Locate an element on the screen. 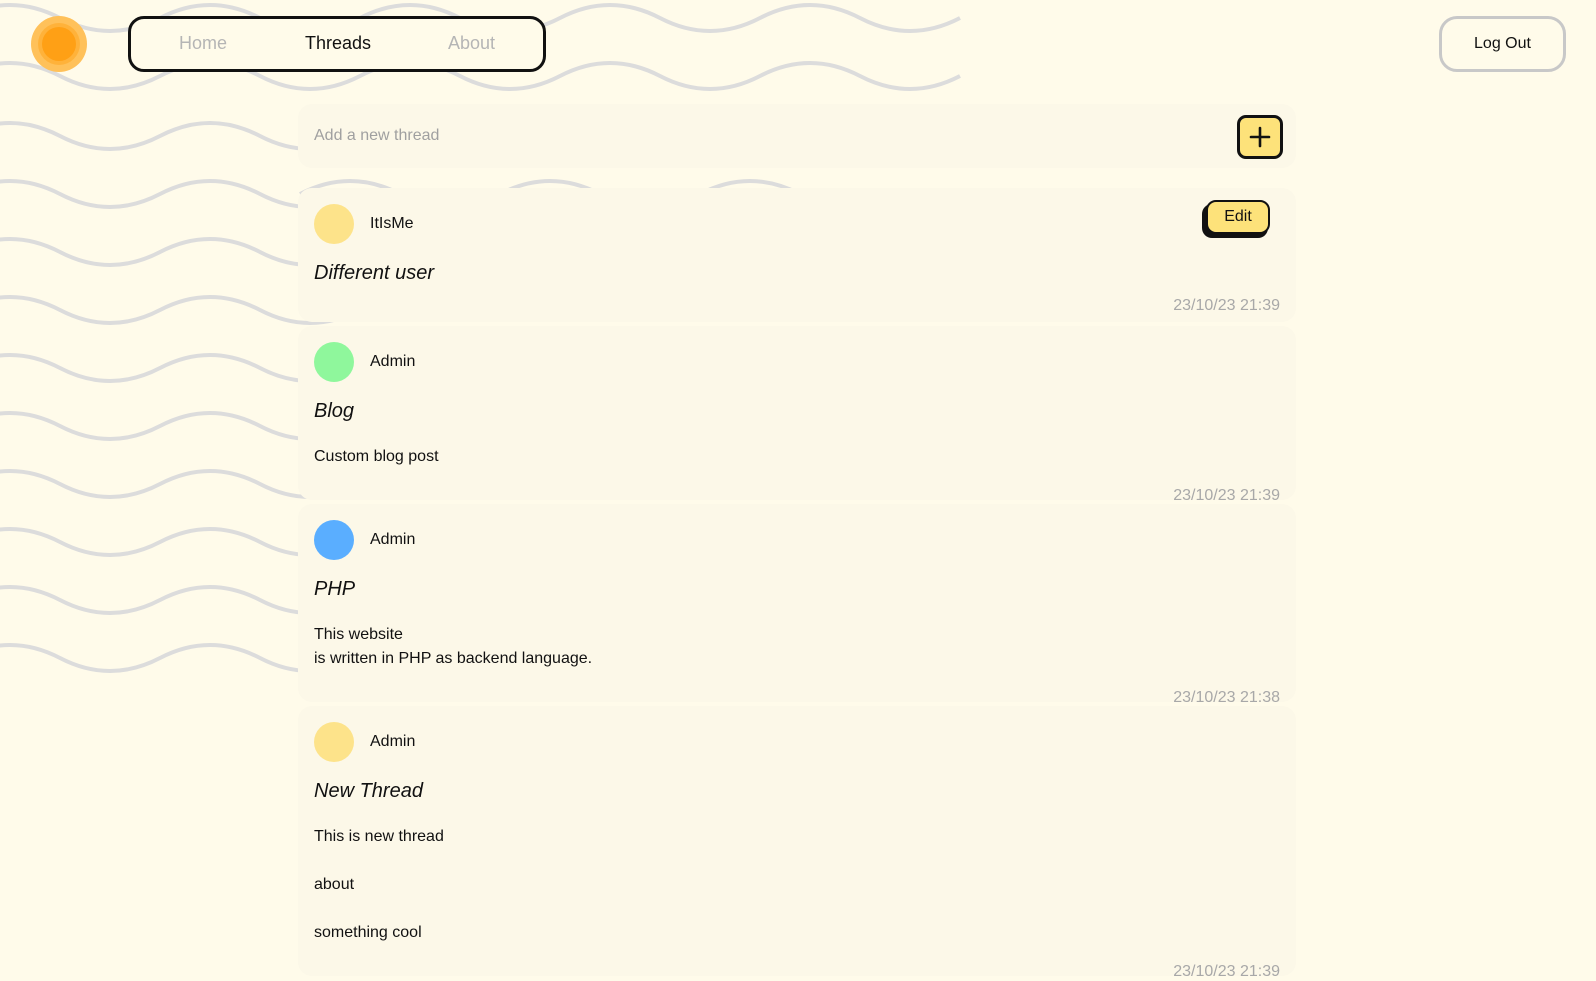  nav-item-about: About is located at coordinates (471, 43).